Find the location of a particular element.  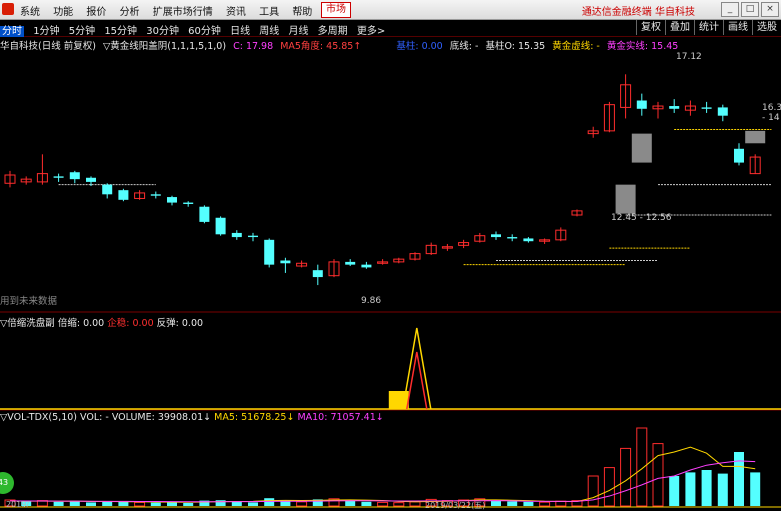

tab-60min: 60分钟 is located at coordinates (204, 31).